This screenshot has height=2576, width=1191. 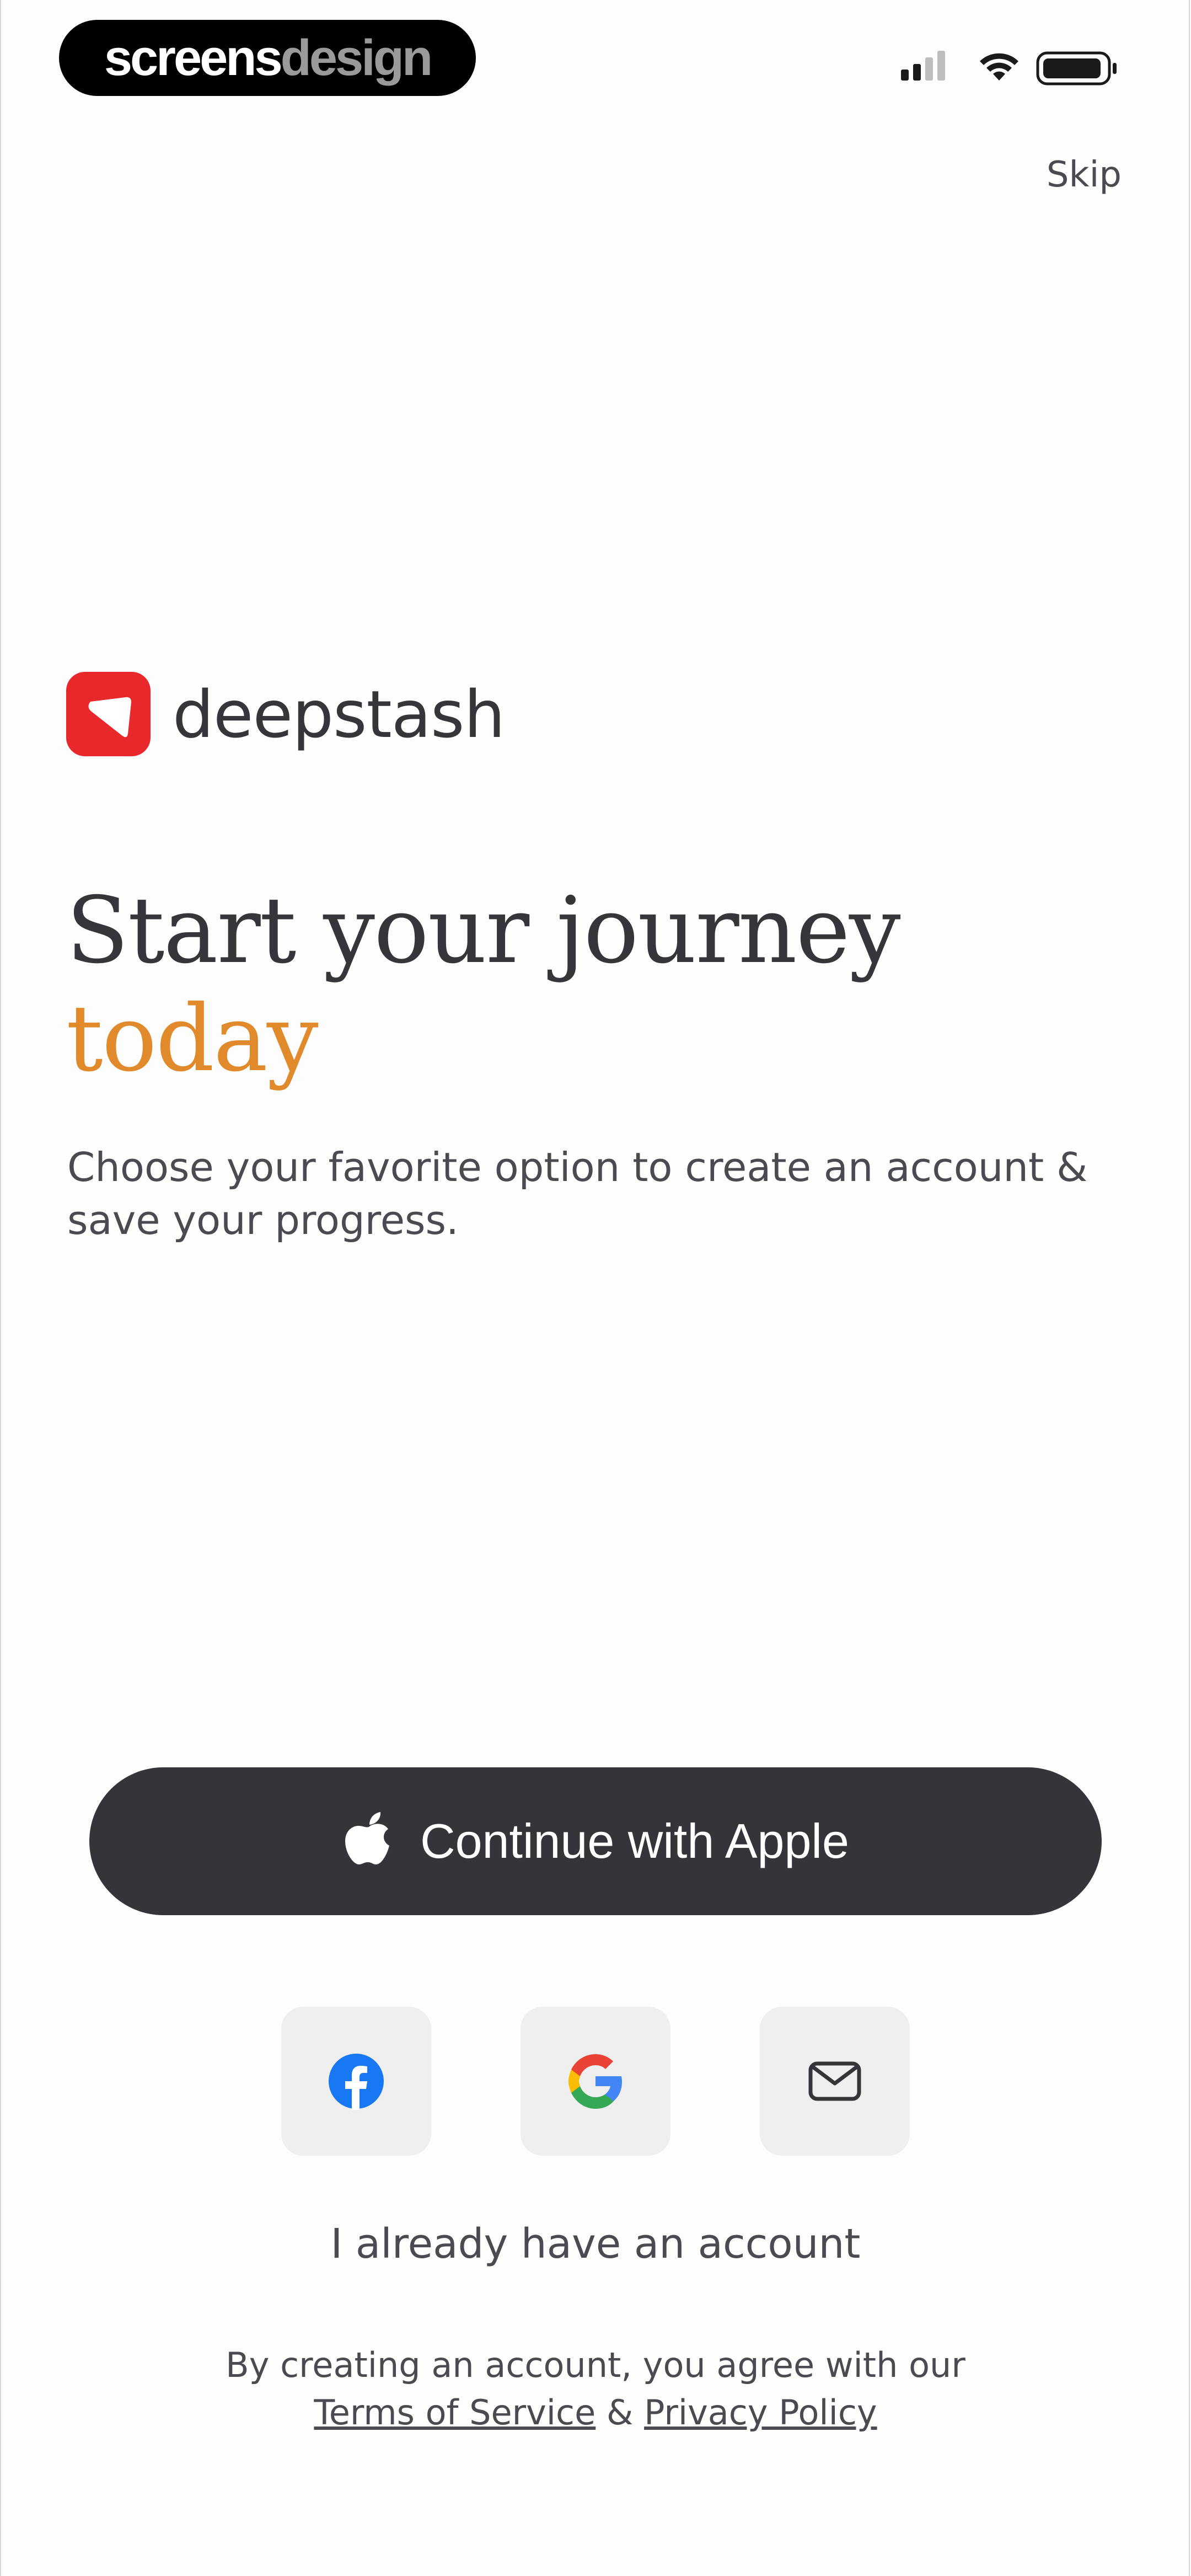 I want to click on continue-with-apple-button: Continue with Apple, so click(x=595, y=1841).